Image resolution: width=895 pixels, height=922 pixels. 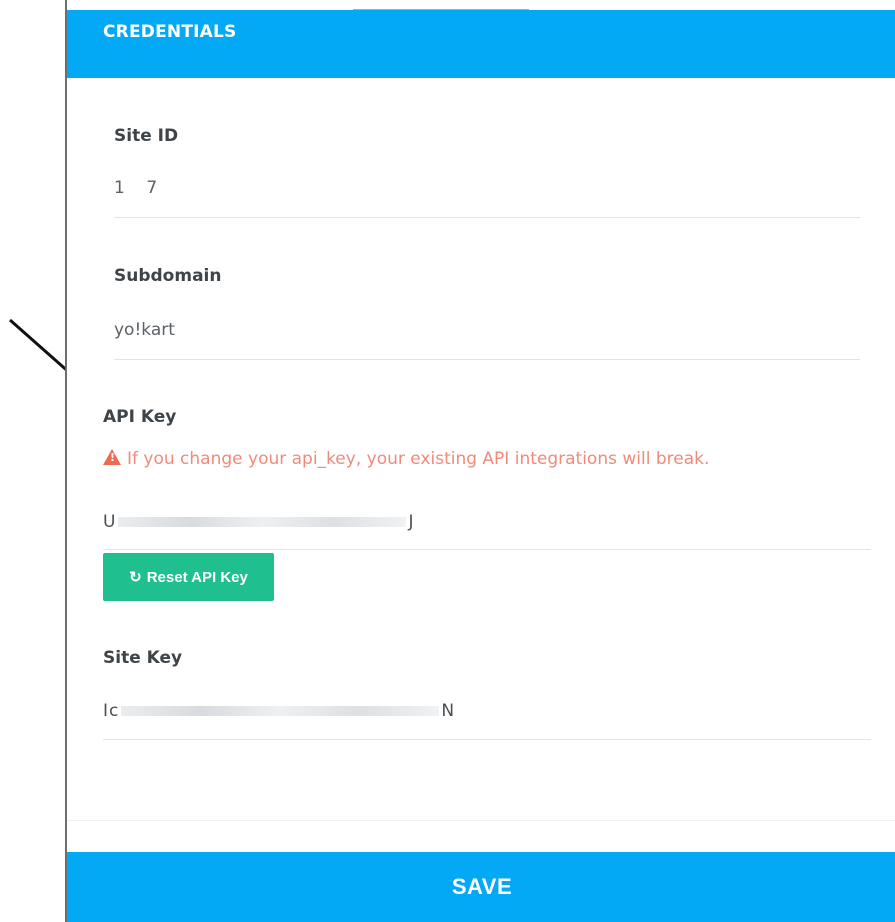 What do you see at coordinates (140, 417) in the screenshot?
I see `api-key-label: API Key` at bounding box center [140, 417].